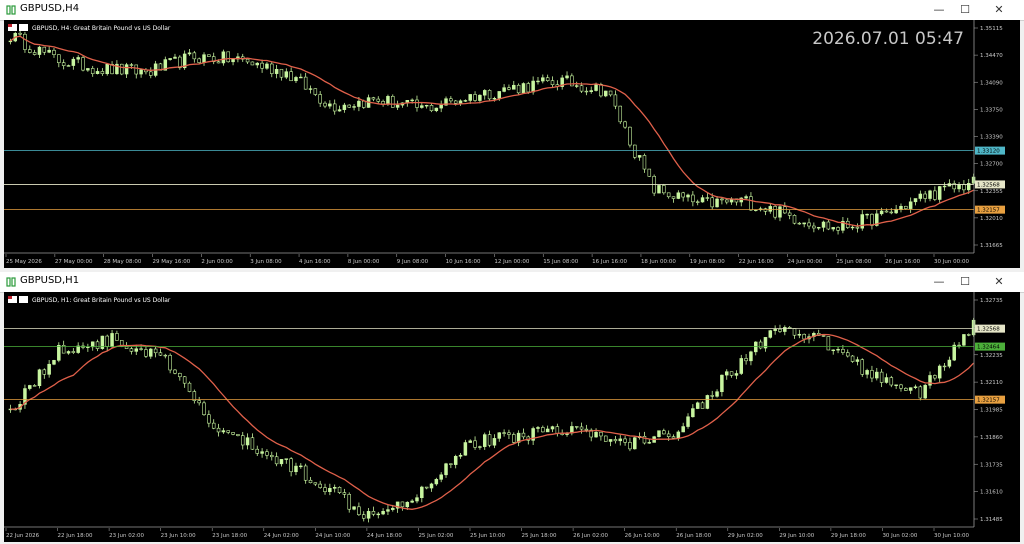 Image resolution: width=1024 pixels, height=544 pixels. I want to click on price-tick-label: 1.32735, so click(991, 301).